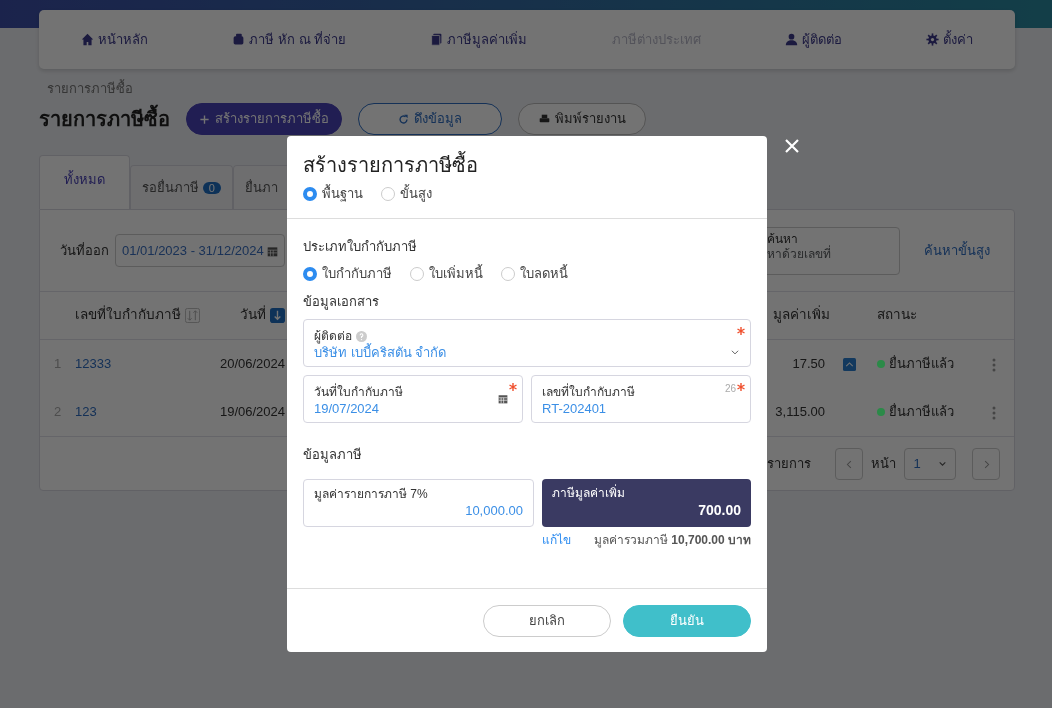 The width and height of the screenshot is (1052, 708). I want to click on amount-field: มูลค่ารายการภาษี 7% 10,000.00, so click(418, 502).